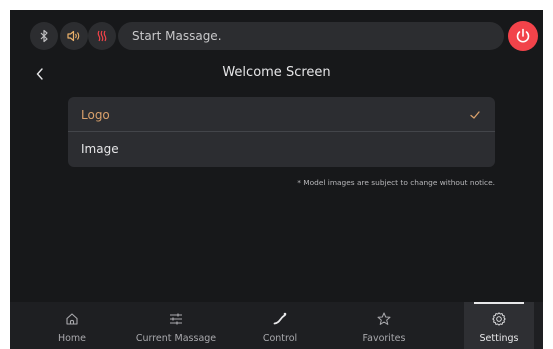 This screenshot has height=349, width=553. Describe the element at coordinates (384, 325) in the screenshot. I see `nav-item-favorites: Favorites` at that location.